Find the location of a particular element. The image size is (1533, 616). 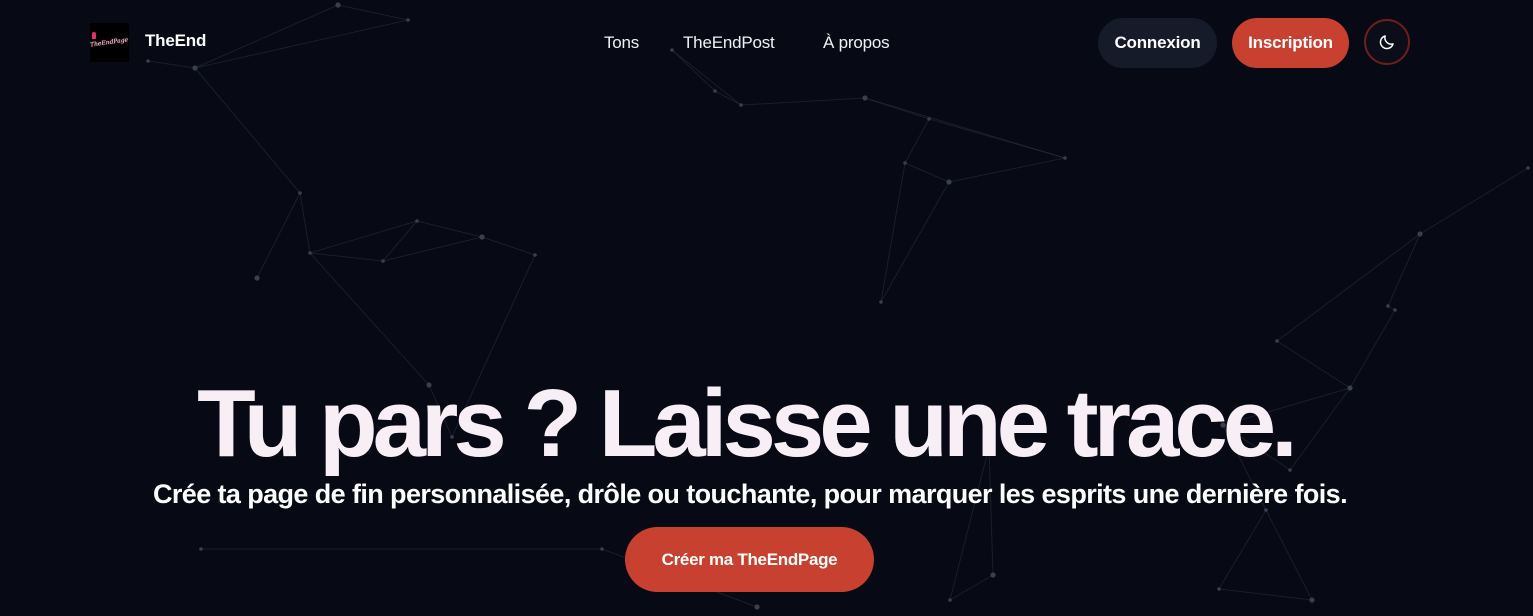

create-page-button: Créer ma TheEndPage is located at coordinates (749, 559).